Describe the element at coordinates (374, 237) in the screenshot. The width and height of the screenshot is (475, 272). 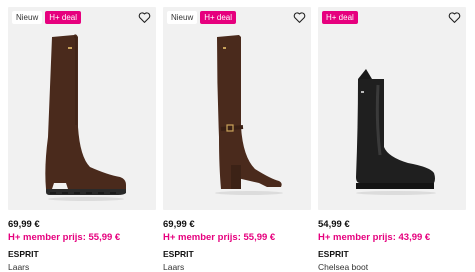
I see `member-price: H+ member prijs: 43,99 €` at that location.